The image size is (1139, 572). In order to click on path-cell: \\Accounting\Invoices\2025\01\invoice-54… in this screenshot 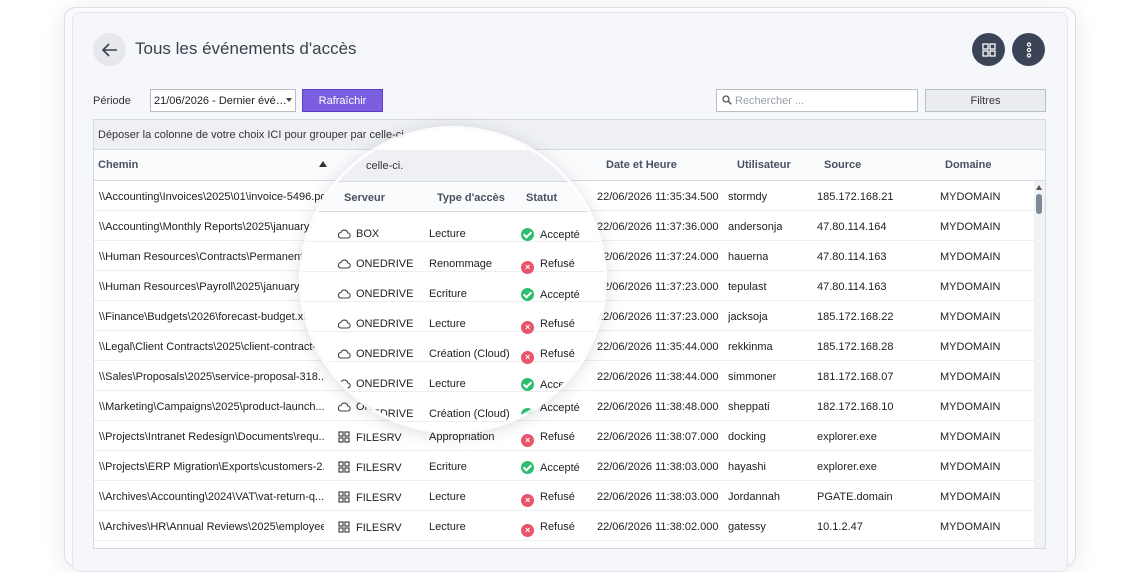, I will do `click(211, 197)`.